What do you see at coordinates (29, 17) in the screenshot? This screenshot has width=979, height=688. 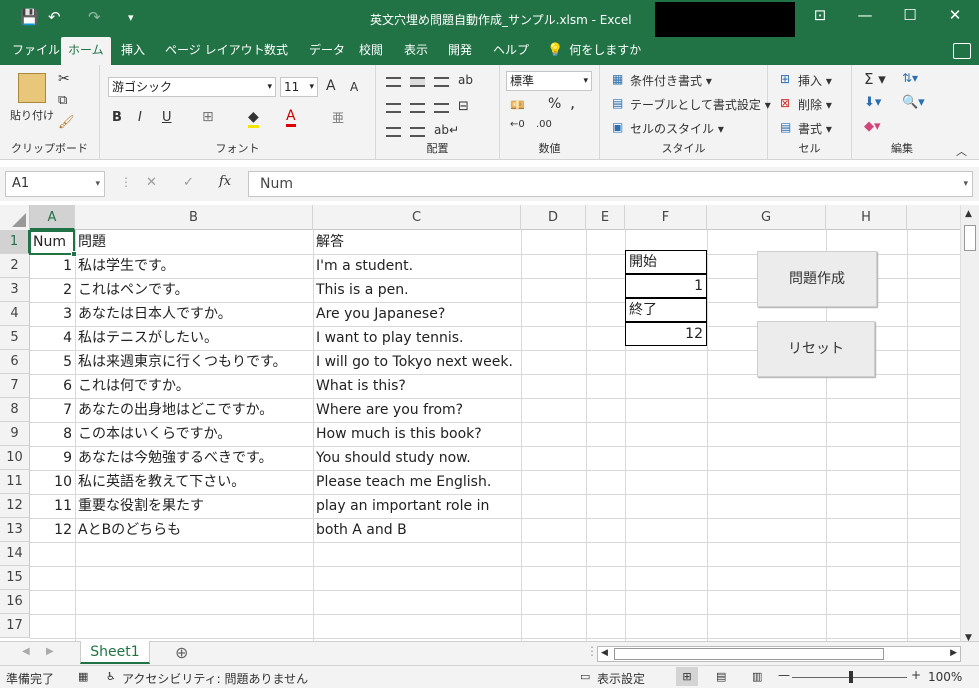 I see `save-icon: 💾` at bounding box center [29, 17].